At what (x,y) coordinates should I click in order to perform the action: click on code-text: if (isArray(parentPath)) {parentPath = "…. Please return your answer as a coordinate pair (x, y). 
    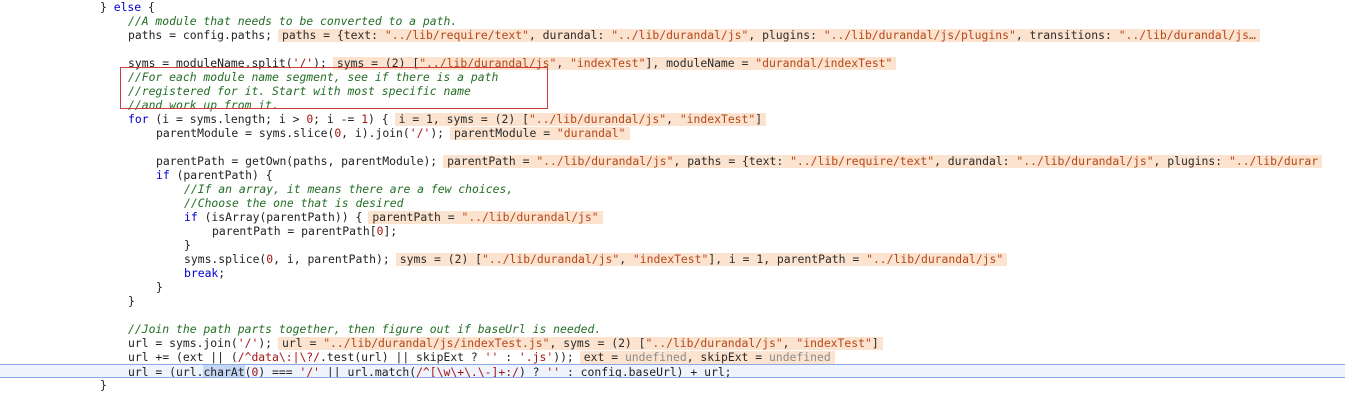
    Looking at the image, I should click on (393, 217).